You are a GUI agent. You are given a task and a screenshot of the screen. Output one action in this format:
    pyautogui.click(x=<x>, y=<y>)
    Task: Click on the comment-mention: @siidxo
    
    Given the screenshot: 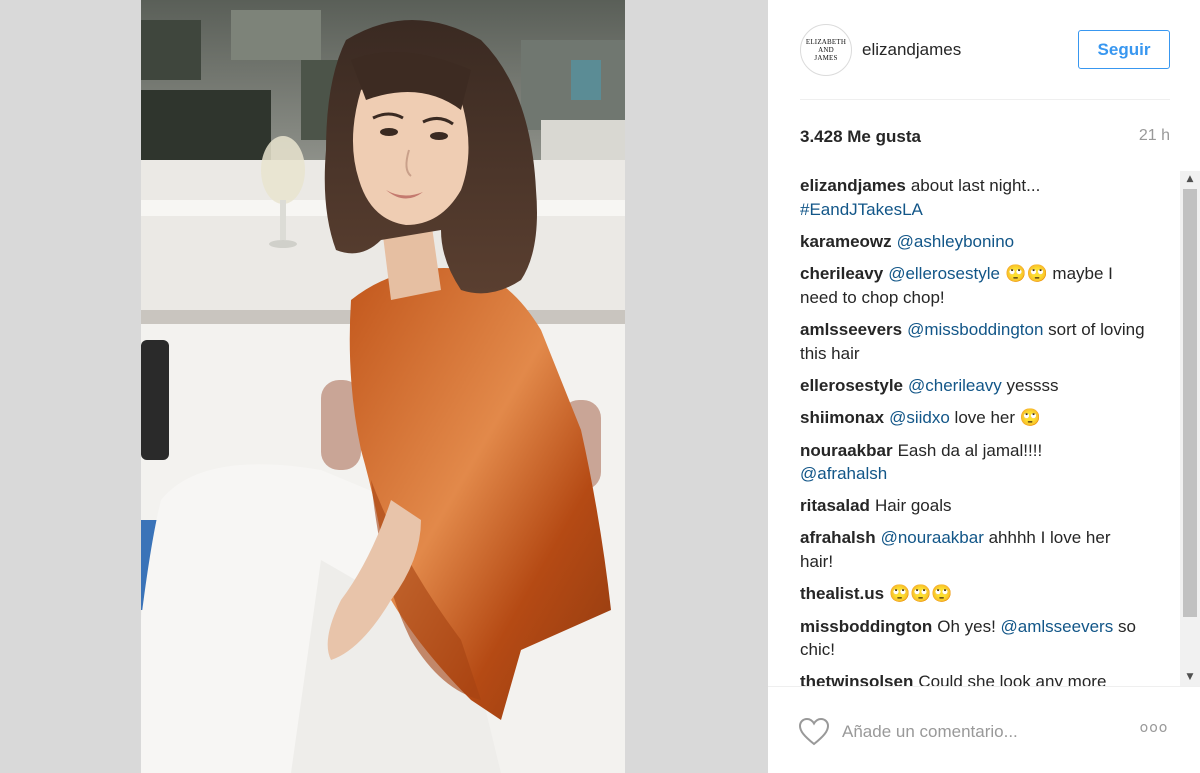 What is the action you would take?
    pyautogui.click(x=919, y=417)
    